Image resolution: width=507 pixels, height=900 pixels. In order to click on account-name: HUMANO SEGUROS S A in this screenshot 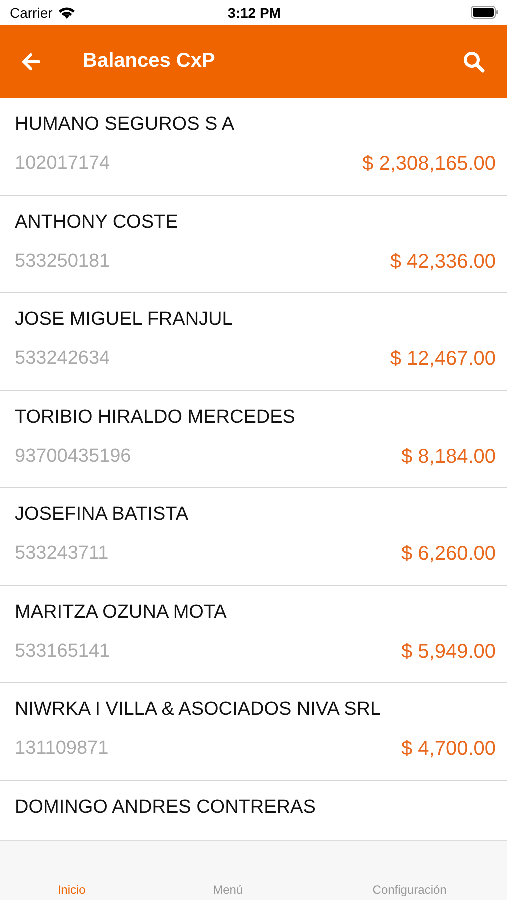, I will do `click(125, 124)`.